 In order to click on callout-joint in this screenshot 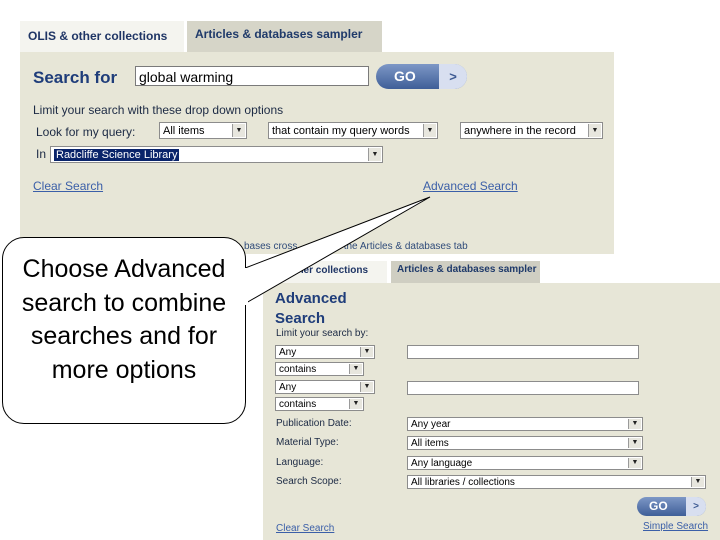, I will do `click(246, 286)`.